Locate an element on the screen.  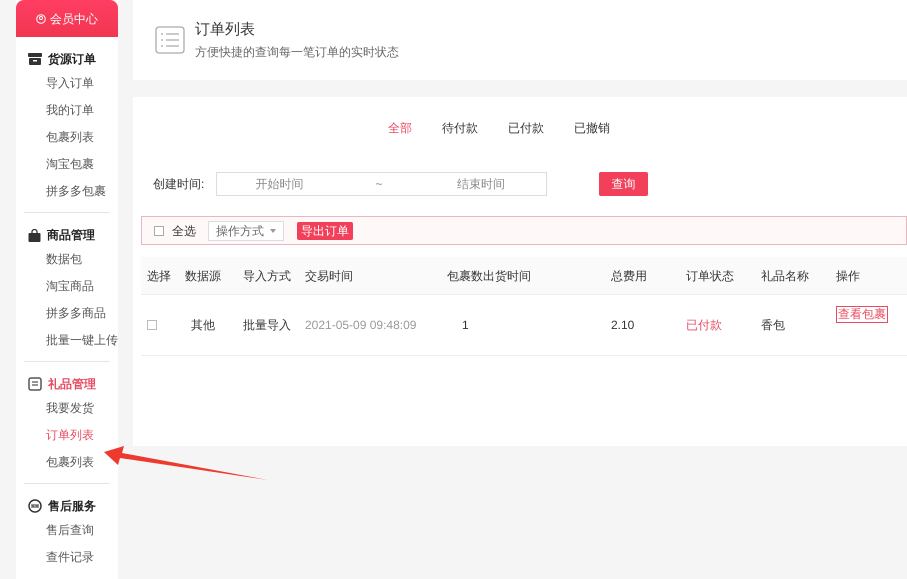
user-icon is located at coordinates (41, 19).